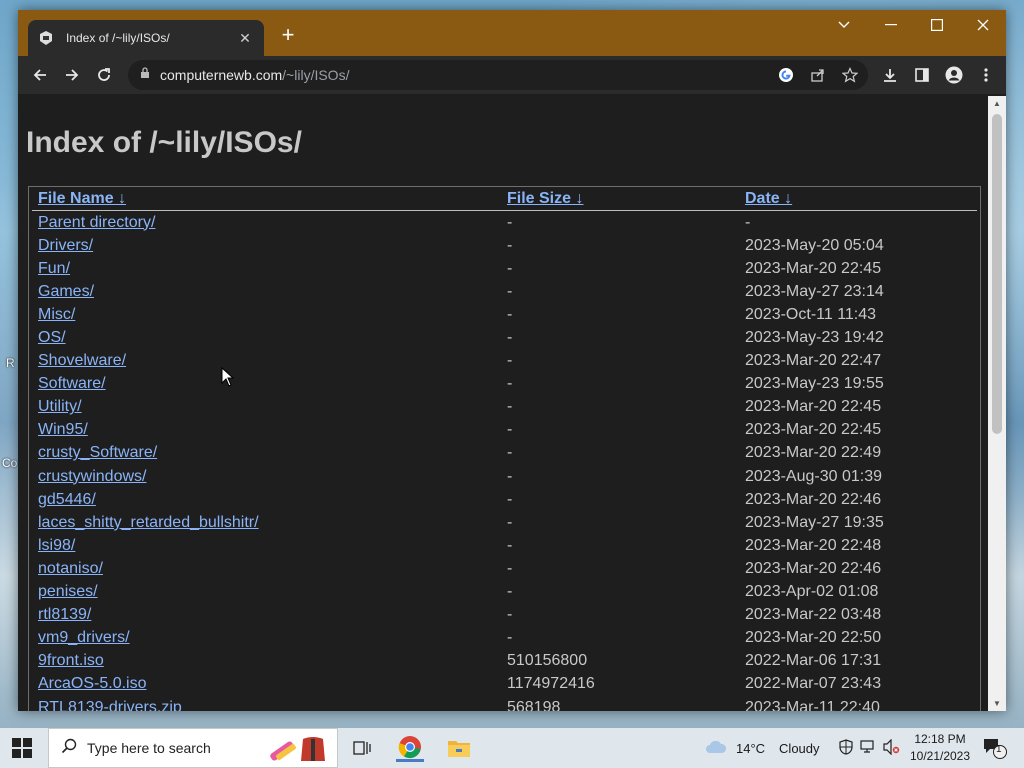  I want to click on browser-tab: Index of /~lily/ISOs/ ✕, so click(146, 38).